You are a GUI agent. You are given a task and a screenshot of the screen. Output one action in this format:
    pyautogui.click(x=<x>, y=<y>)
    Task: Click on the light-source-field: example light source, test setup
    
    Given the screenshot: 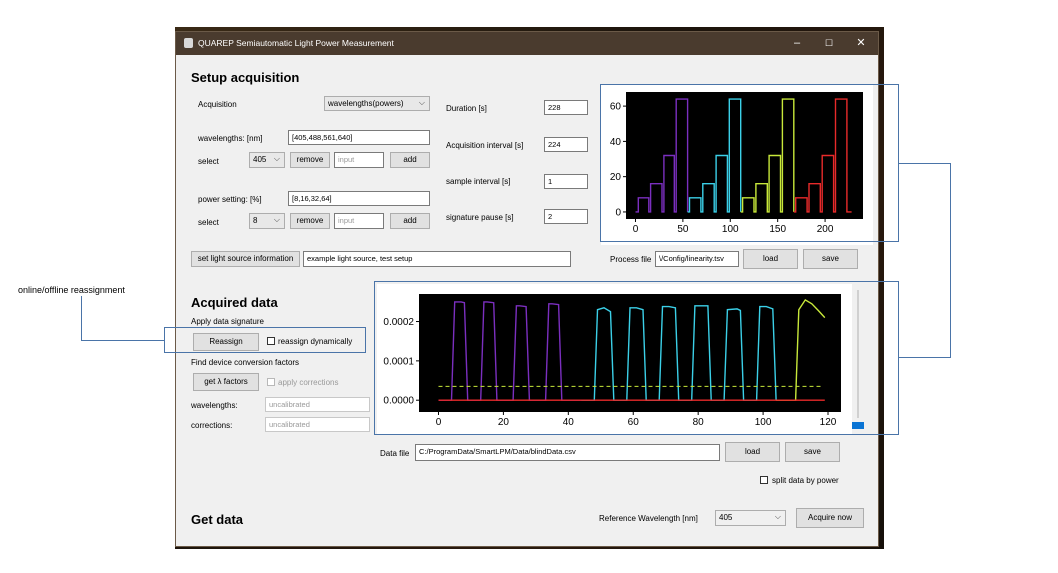 What is the action you would take?
    pyautogui.click(x=437, y=259)
    